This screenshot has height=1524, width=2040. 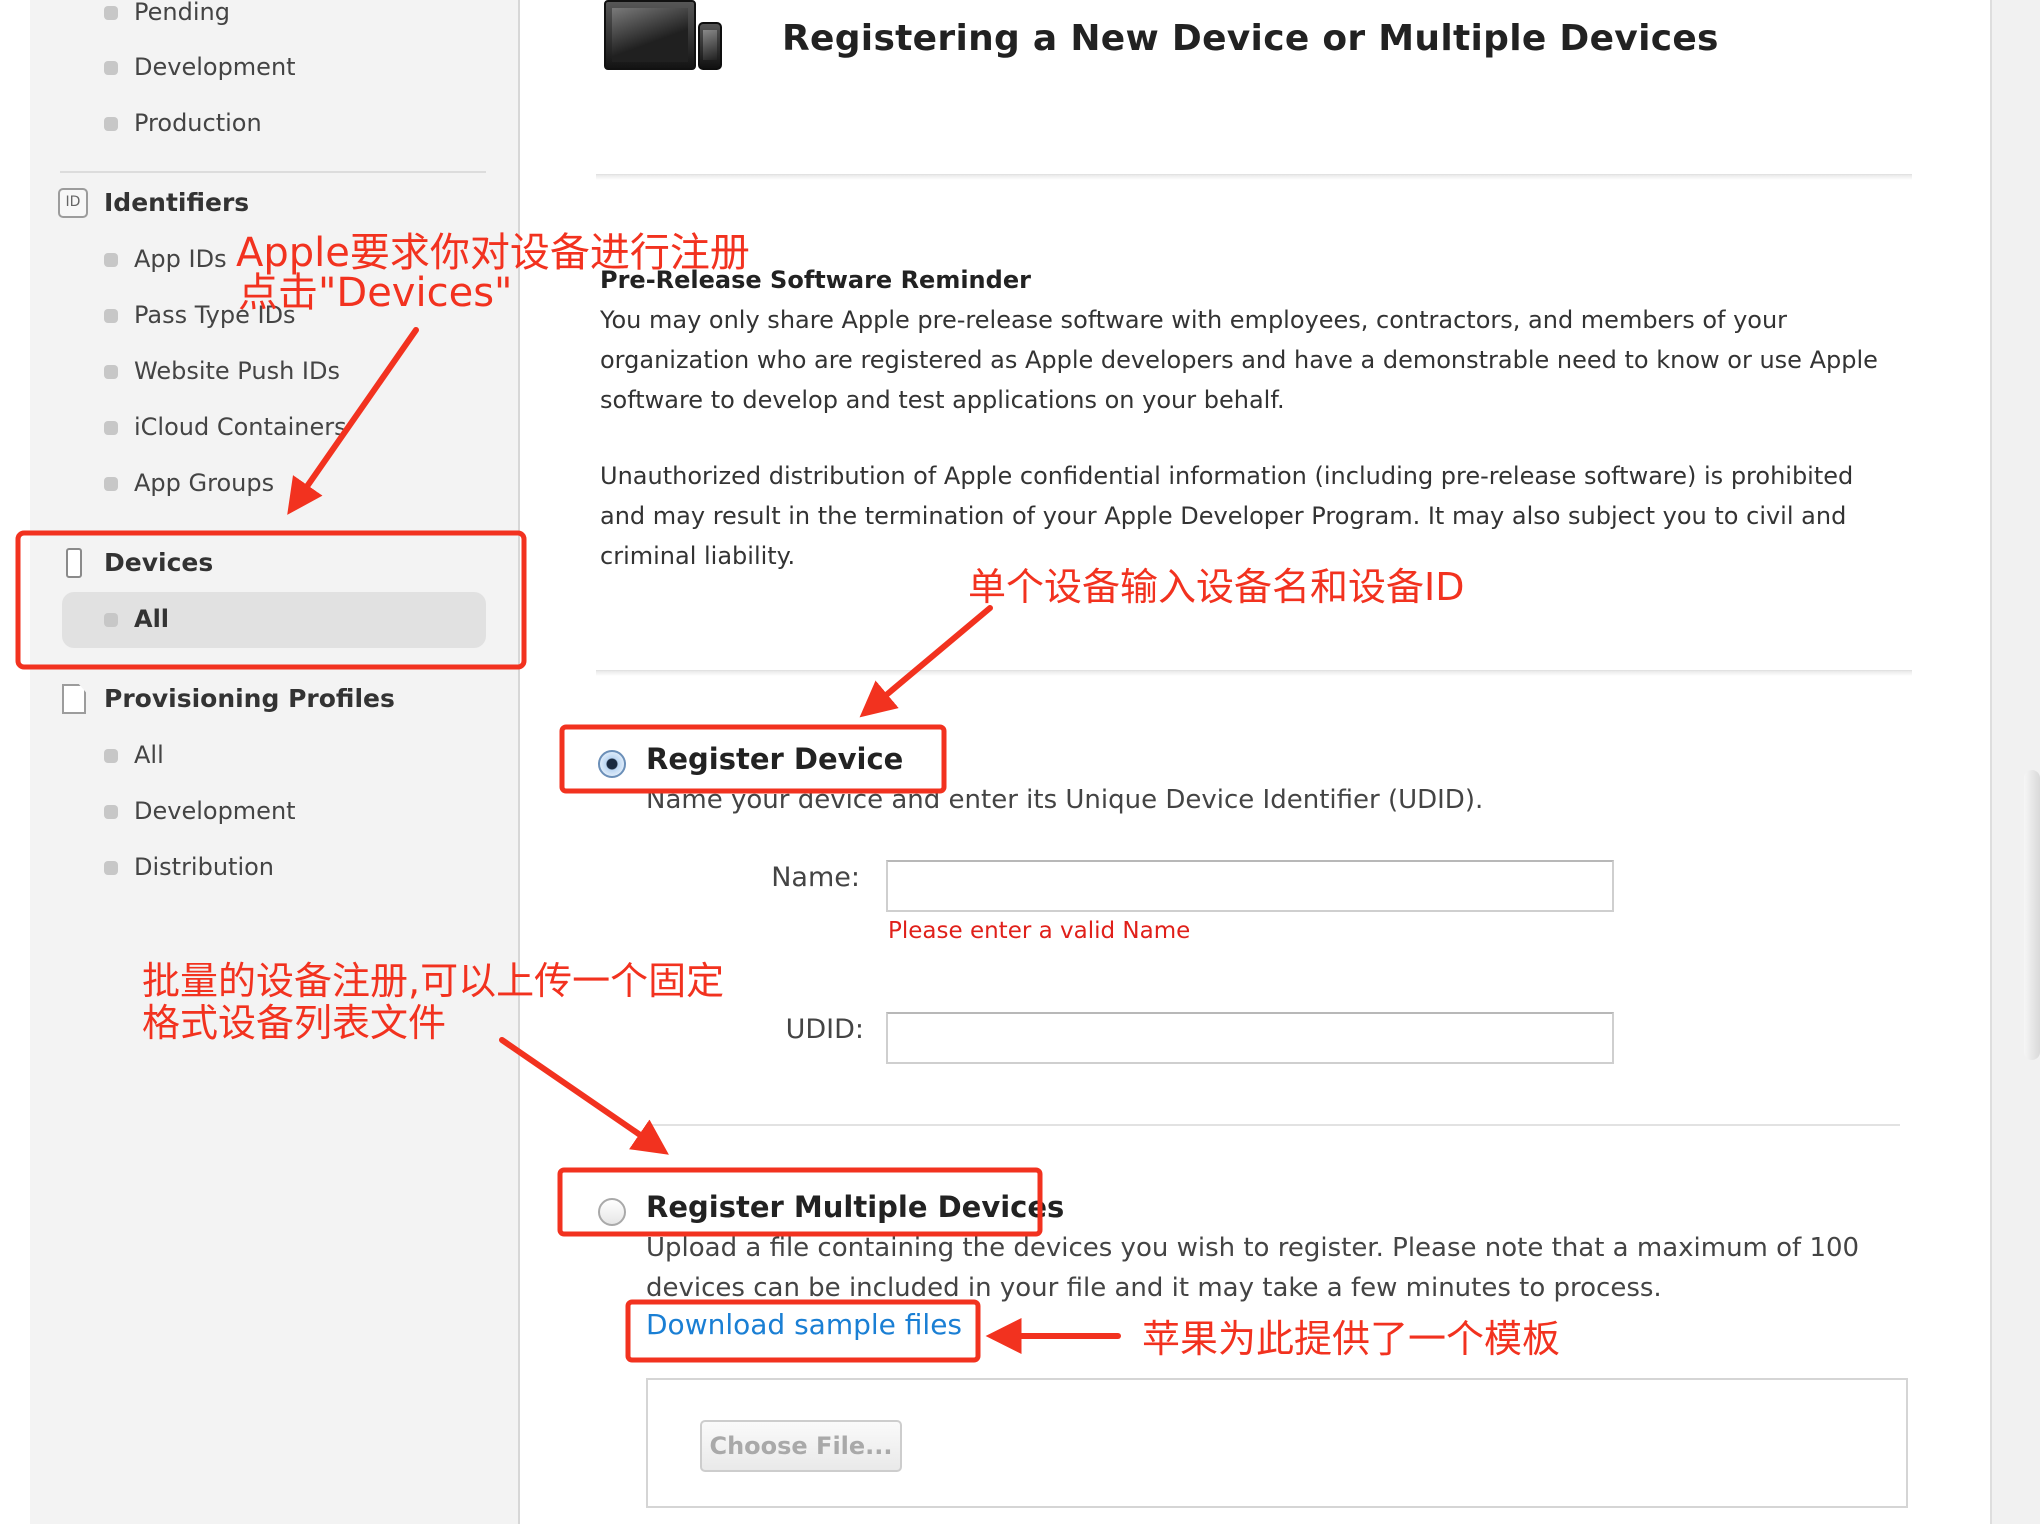 I want to click on sidebar-selected-highlight, so click(x=274, y=620).